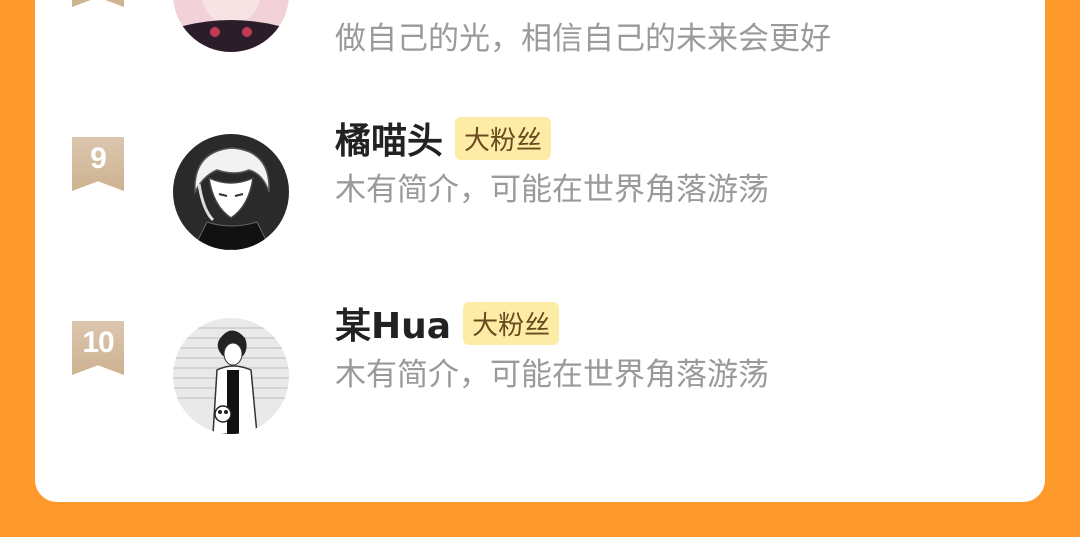  Describe the element at coordinates (583, 39) in the screenshot. I see `user-bio: 做自己的光，相信自己的未来会更好` at that location.